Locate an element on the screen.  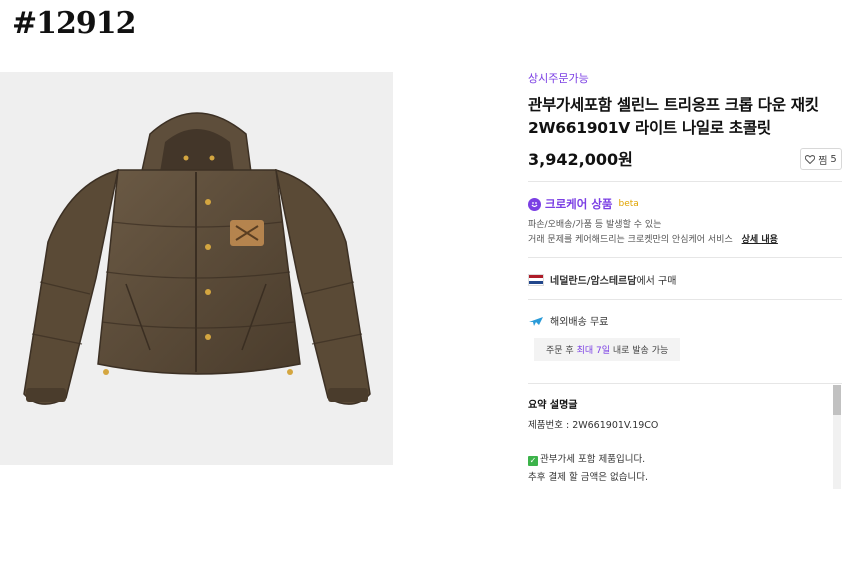
airplane-icon is located at coordinates (536, 321).